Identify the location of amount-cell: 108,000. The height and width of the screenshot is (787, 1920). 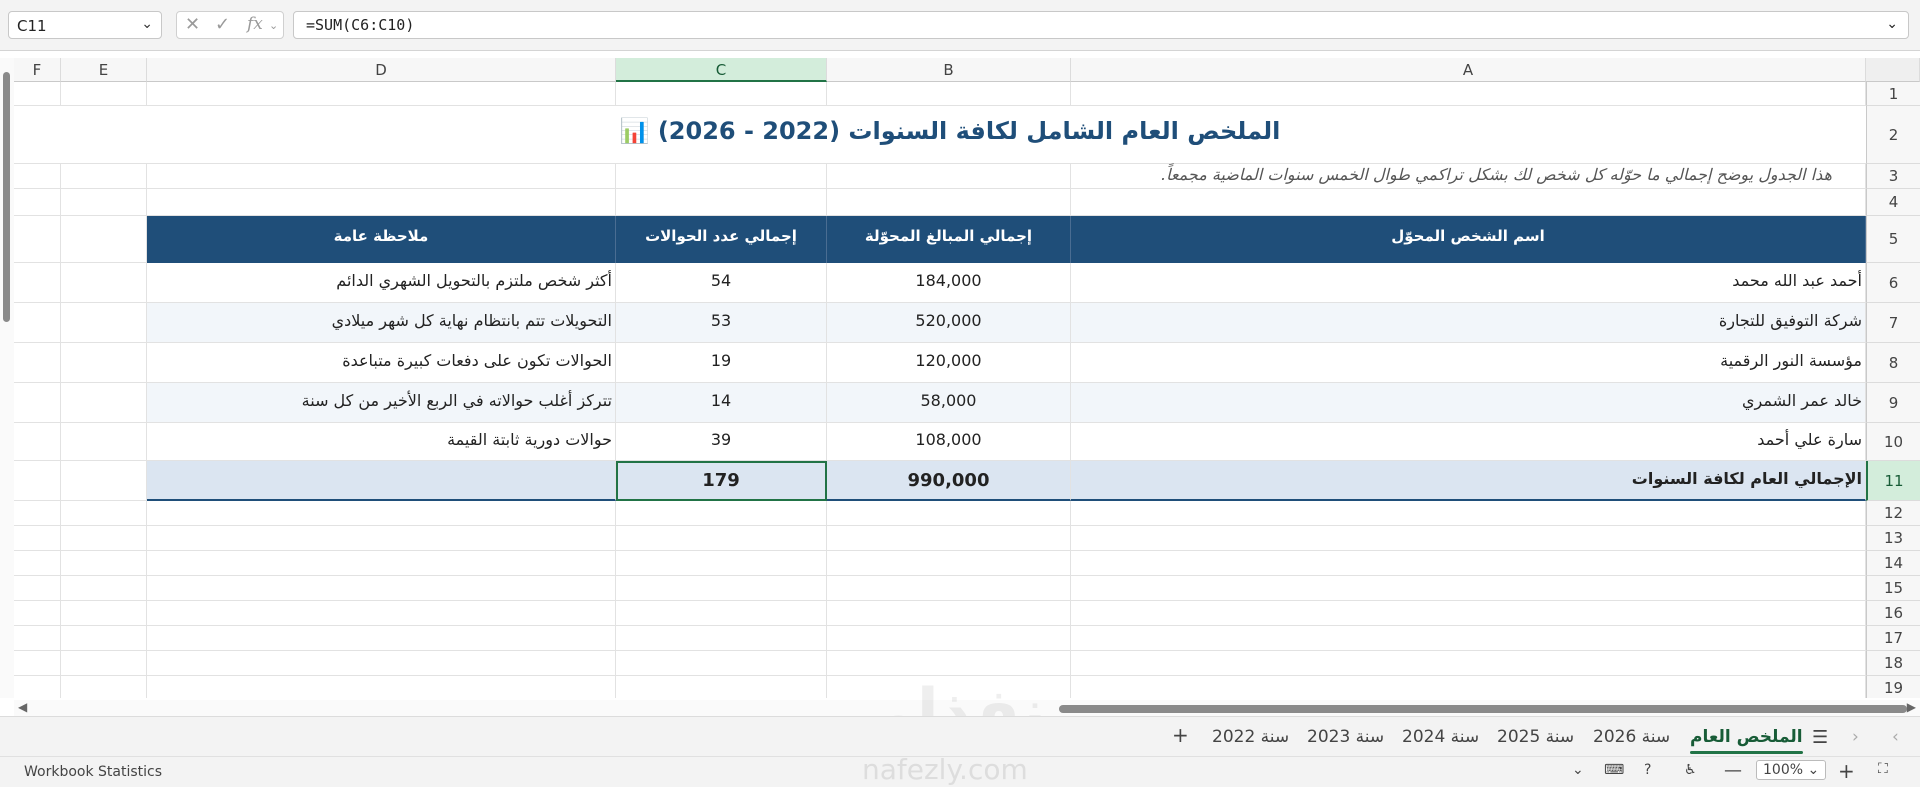
(949, 442).